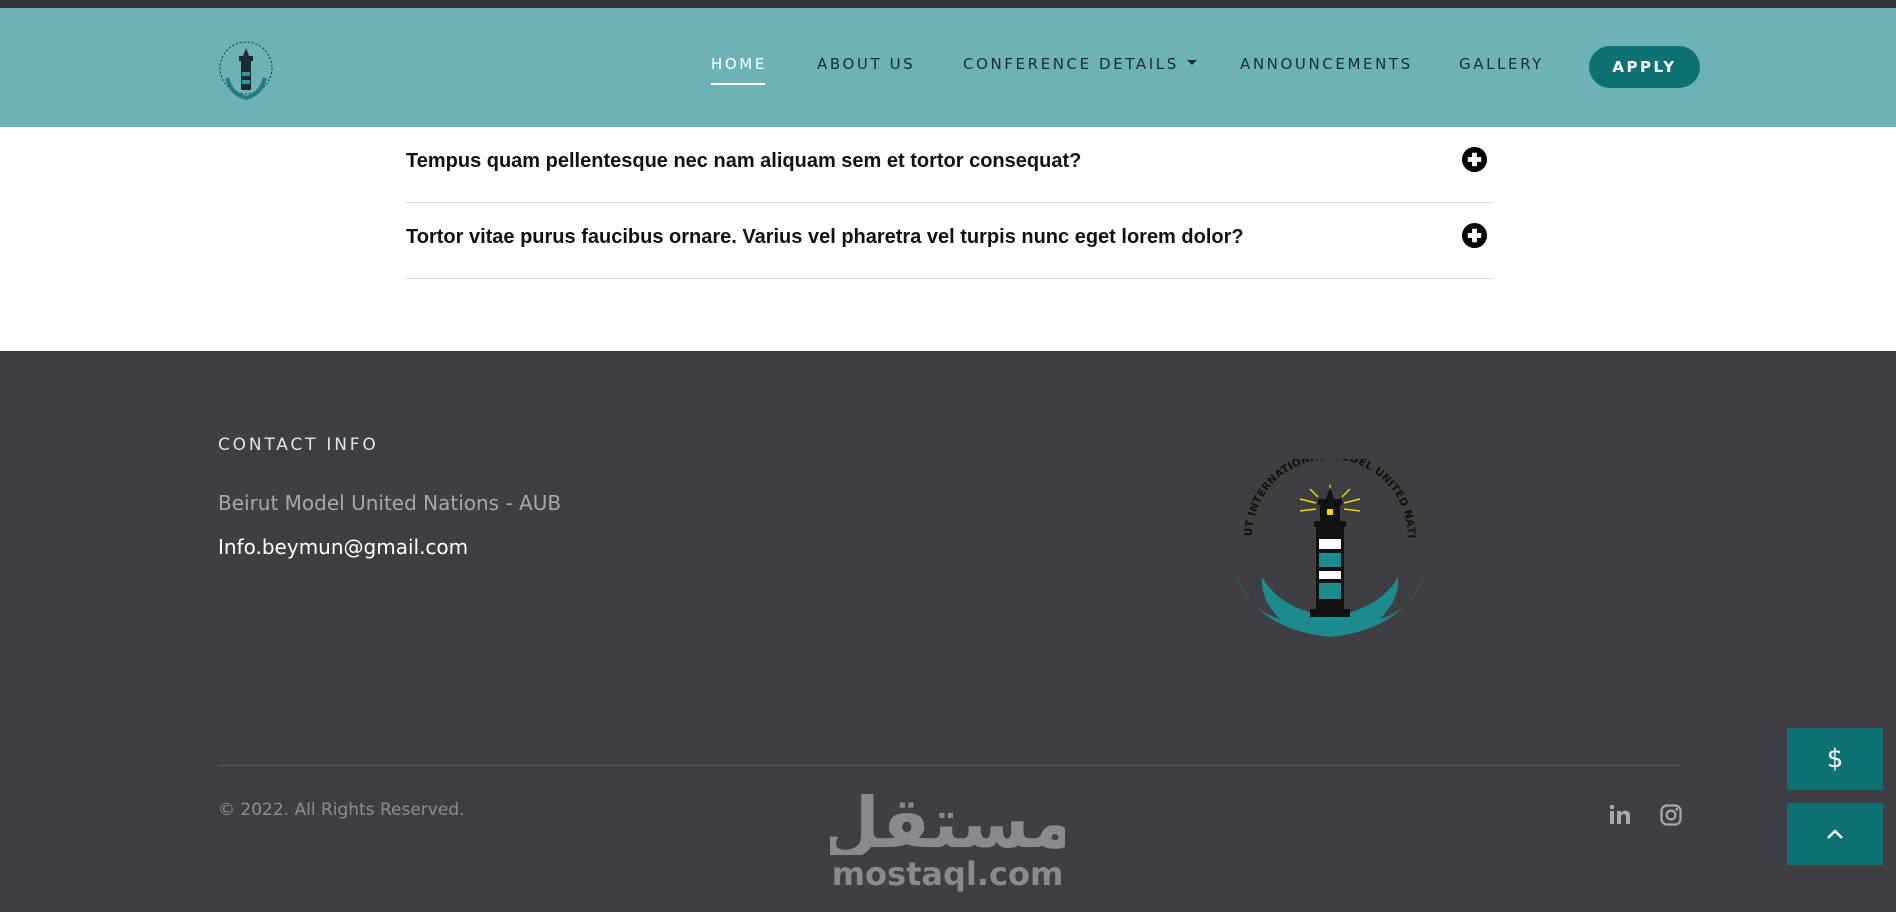 The width and height of the screenshot is (1896, 912). I want to click on watermark-latin-text: mostaql.com, so click(947, 874).